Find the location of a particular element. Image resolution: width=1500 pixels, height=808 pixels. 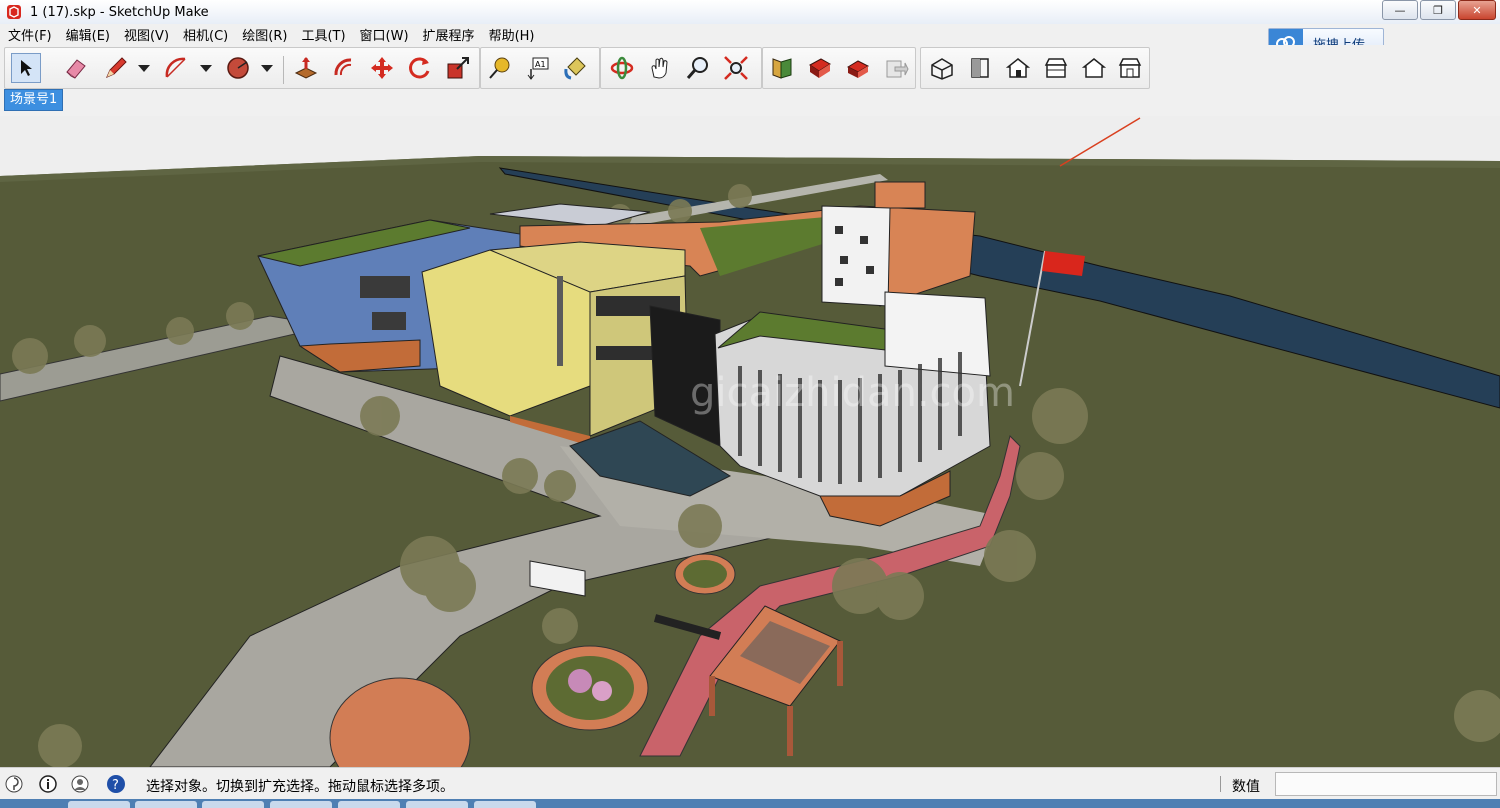

extension-warehouse-icon is located at coordinates (858, 68).